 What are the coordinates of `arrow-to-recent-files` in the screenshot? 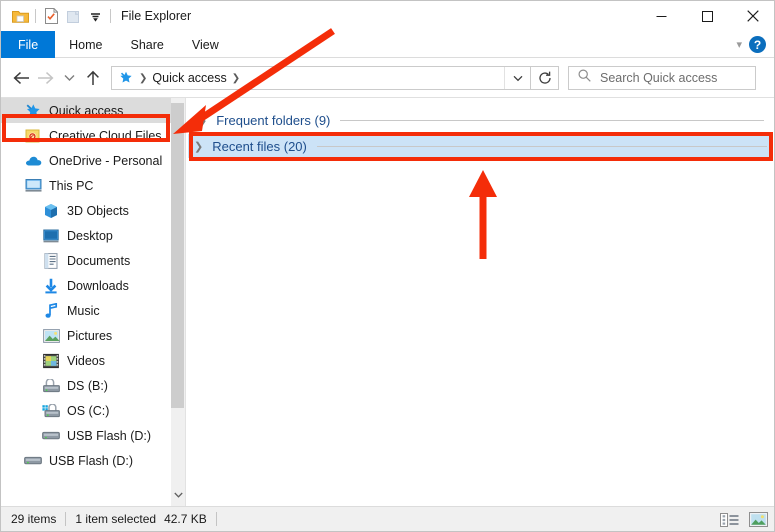 It's located at (483, 214).